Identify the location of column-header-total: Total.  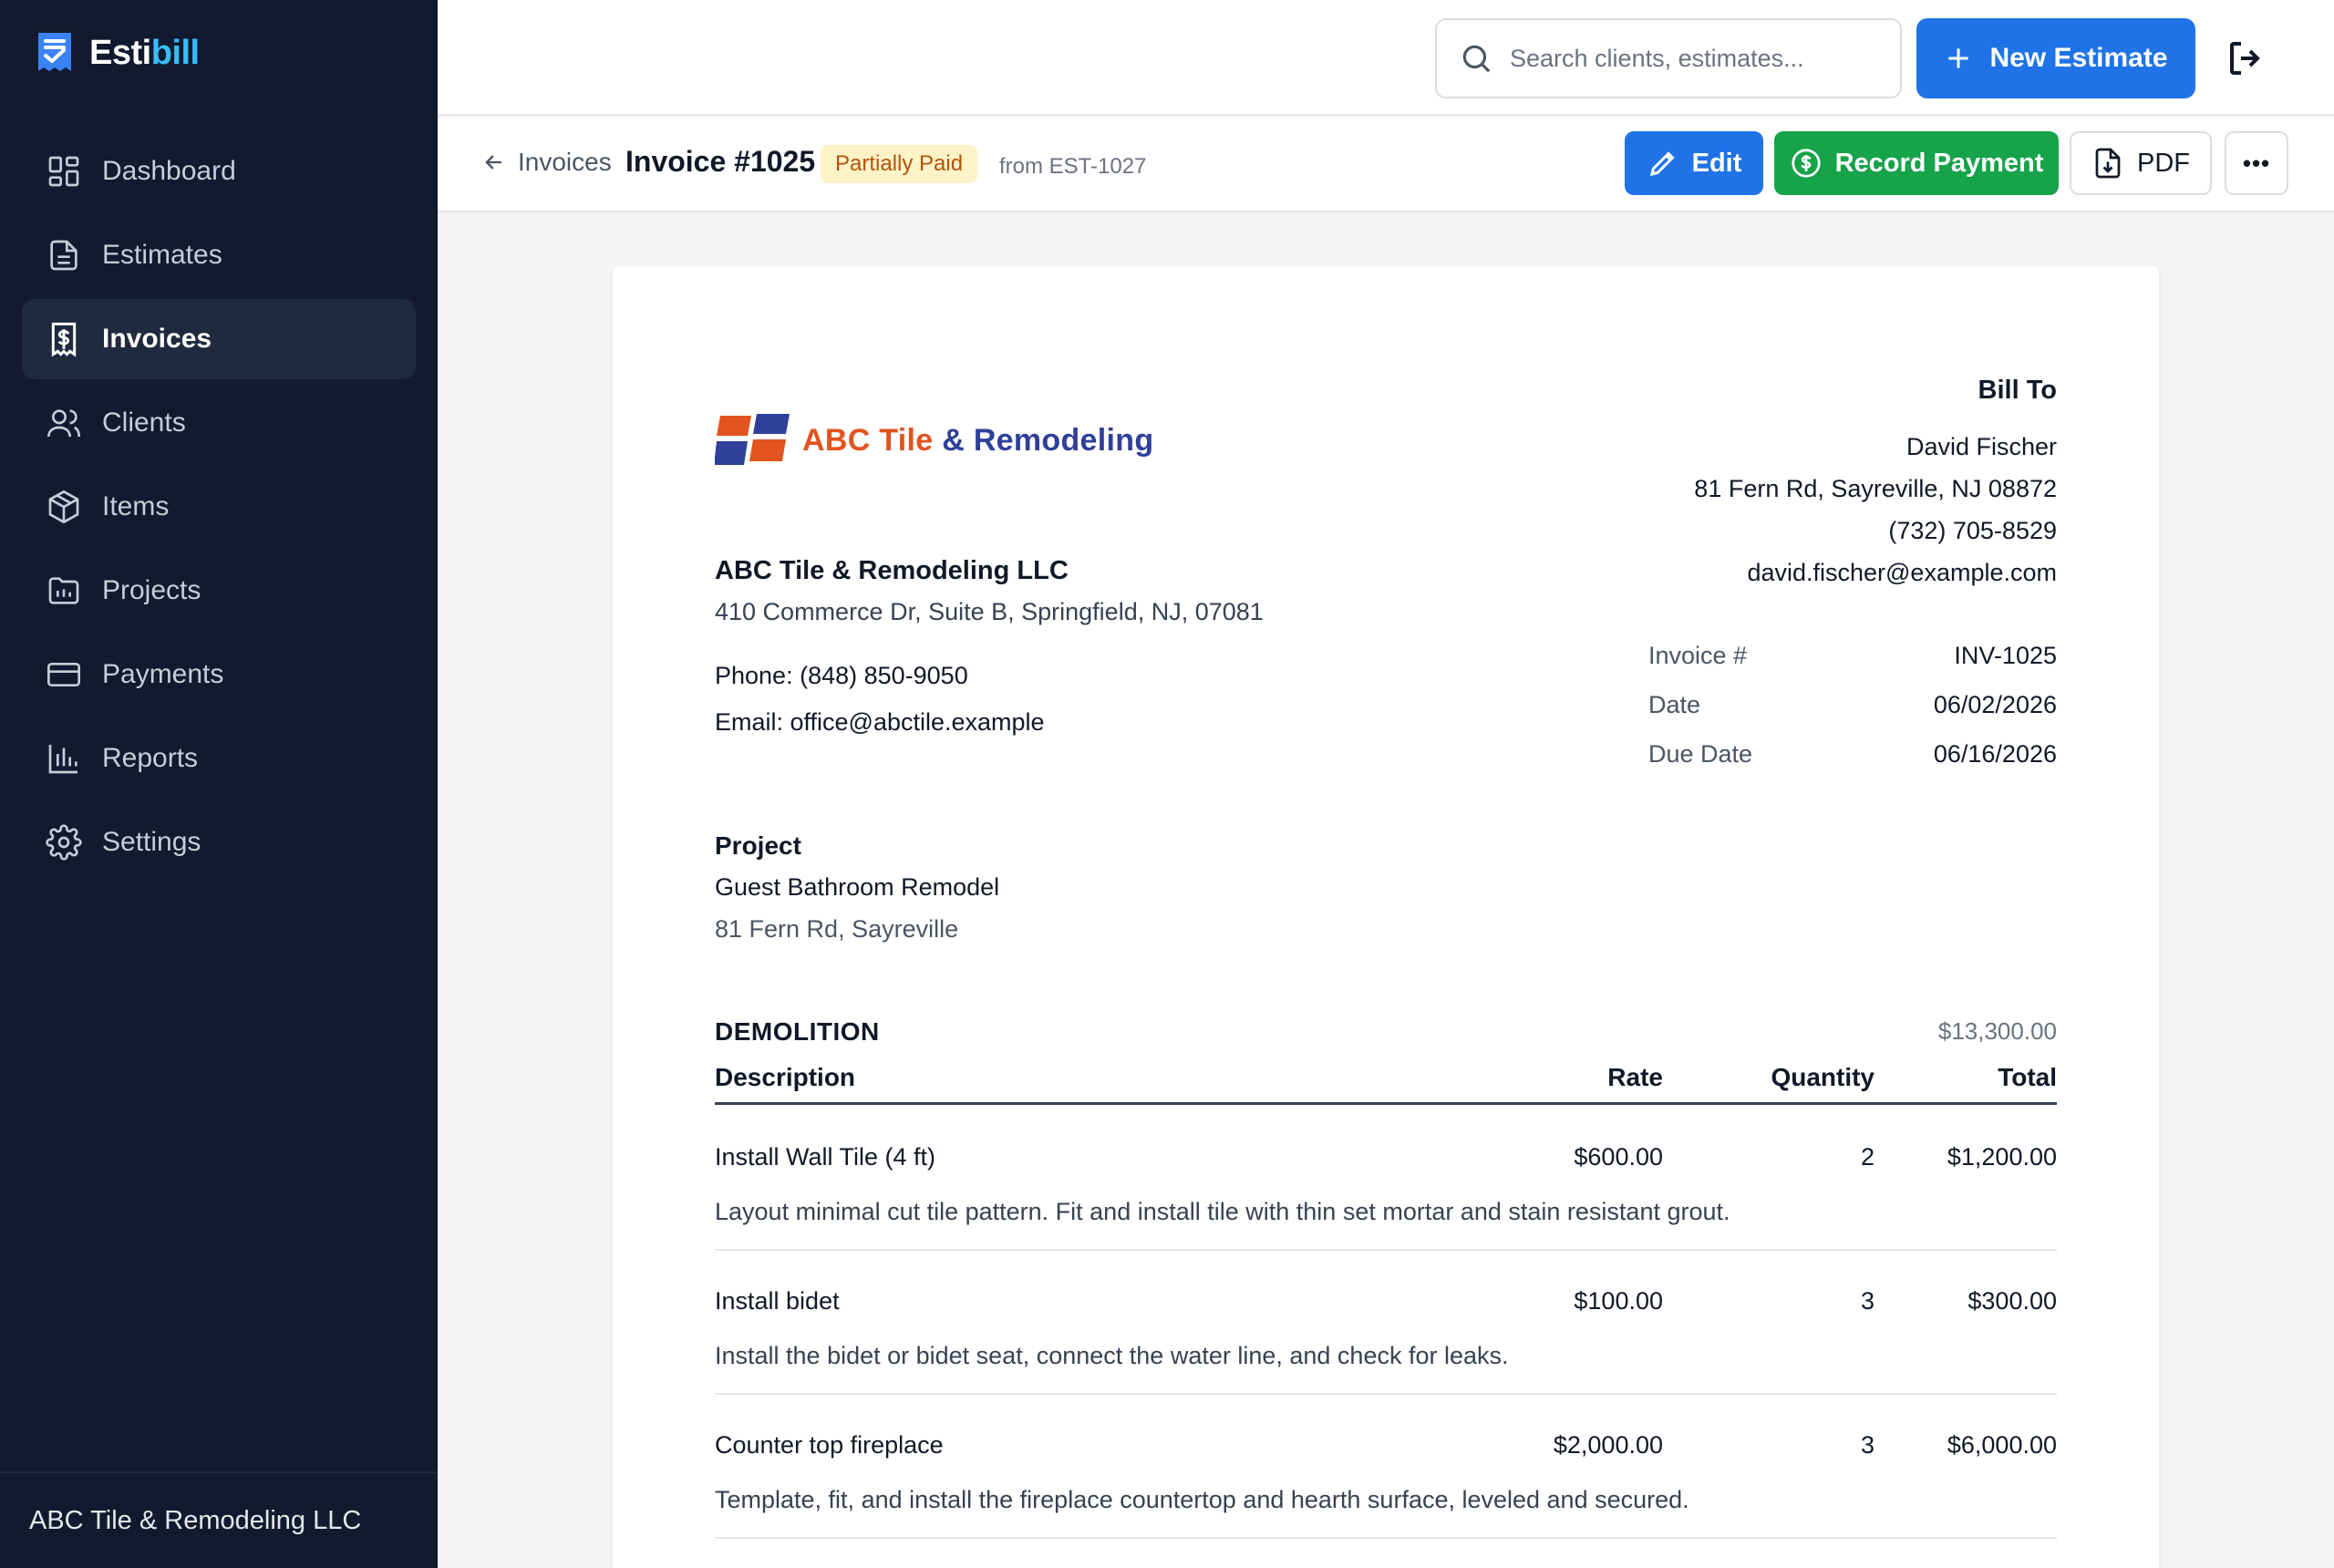
(2028, 1077).